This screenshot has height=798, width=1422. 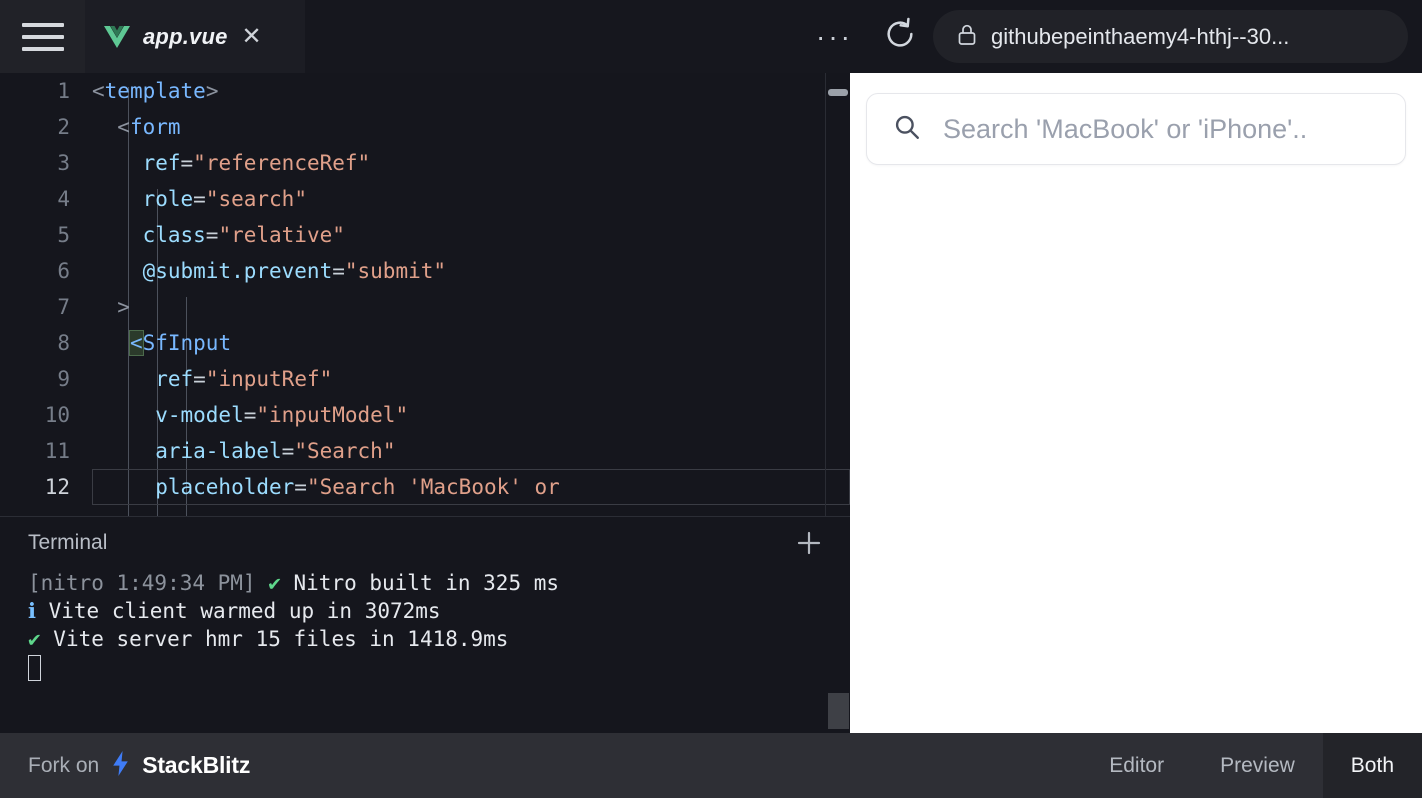 I want to click on code-line: 3 ref="referenceRef", so click(x=425, y=163).